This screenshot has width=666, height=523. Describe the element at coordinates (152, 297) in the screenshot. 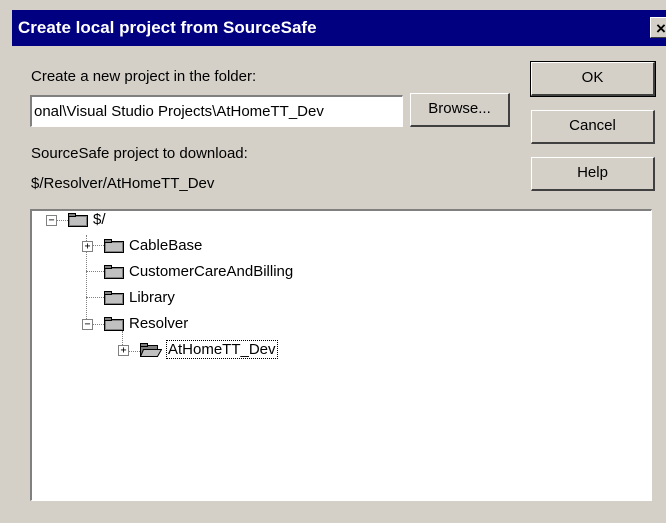

I see `tree-node-label: Library` at that location.